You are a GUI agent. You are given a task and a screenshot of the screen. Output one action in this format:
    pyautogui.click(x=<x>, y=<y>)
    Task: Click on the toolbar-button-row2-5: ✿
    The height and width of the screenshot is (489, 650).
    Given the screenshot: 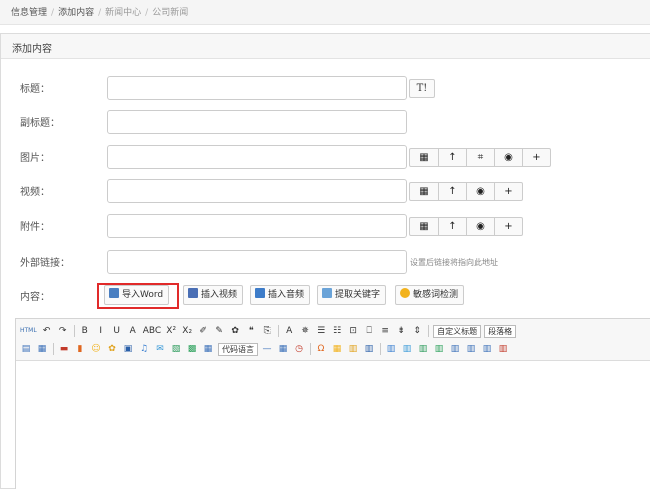 What is the action you would take?
    pyautogui.click(x=112, y=349)
    